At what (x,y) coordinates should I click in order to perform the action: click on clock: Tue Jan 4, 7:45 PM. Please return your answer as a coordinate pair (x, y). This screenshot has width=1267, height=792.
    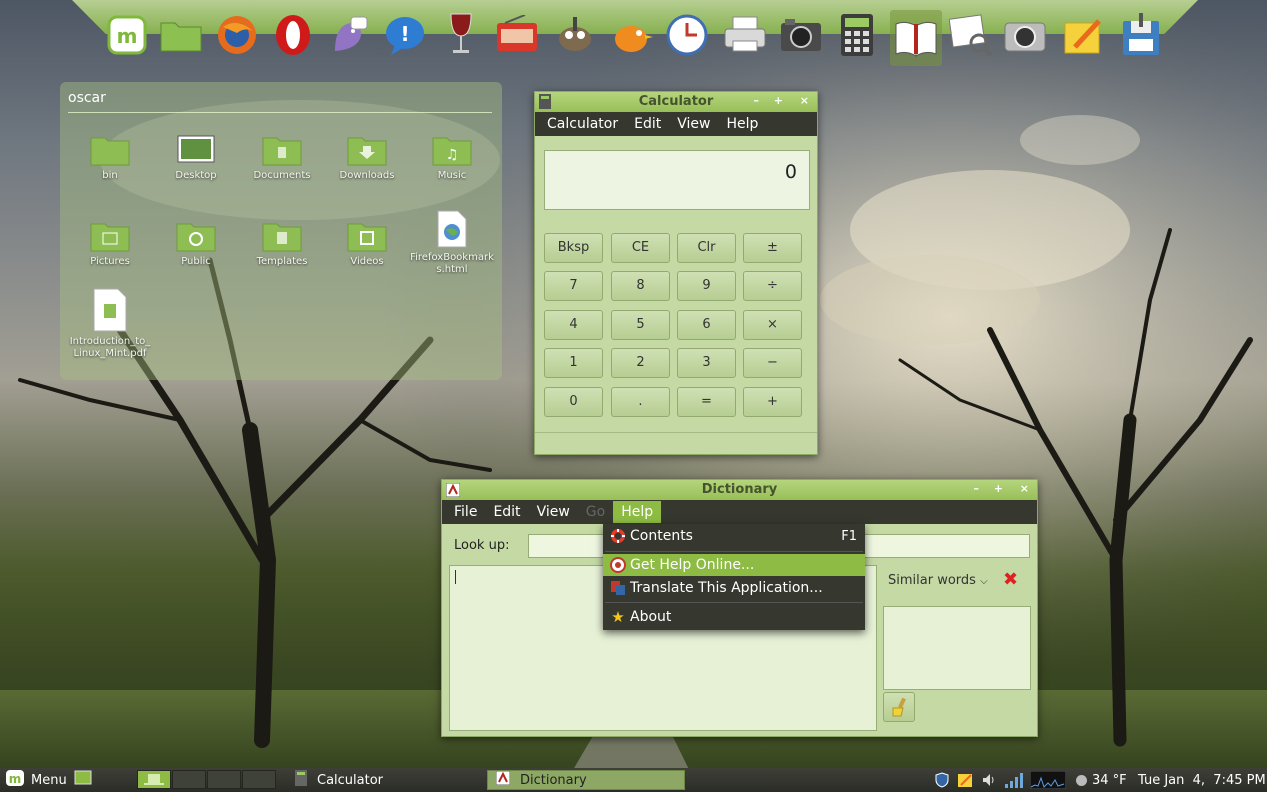
    Looking at the image, I should click on (1202, 780).